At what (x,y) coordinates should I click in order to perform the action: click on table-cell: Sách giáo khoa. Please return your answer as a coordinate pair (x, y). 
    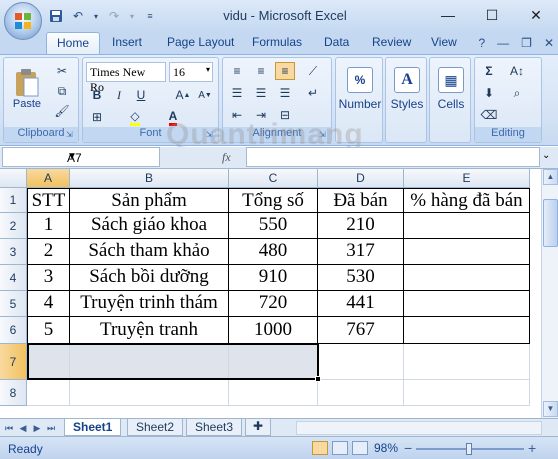
    Looking at the image, I should click on (149, 226).